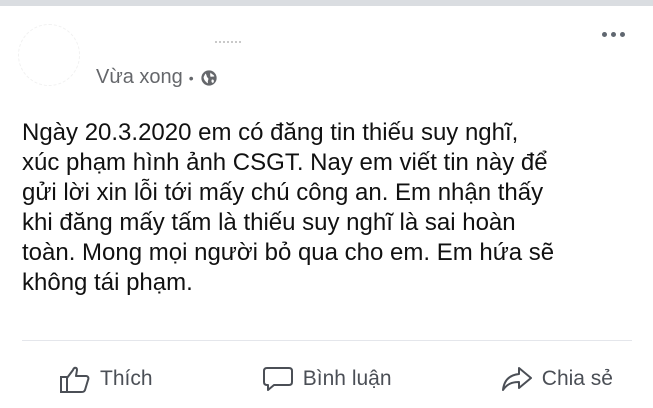 This screenshot has width=653, height=408. Describe the element at coordinates (209, 78) in the screenshot. I see `globe-icon` at that location.